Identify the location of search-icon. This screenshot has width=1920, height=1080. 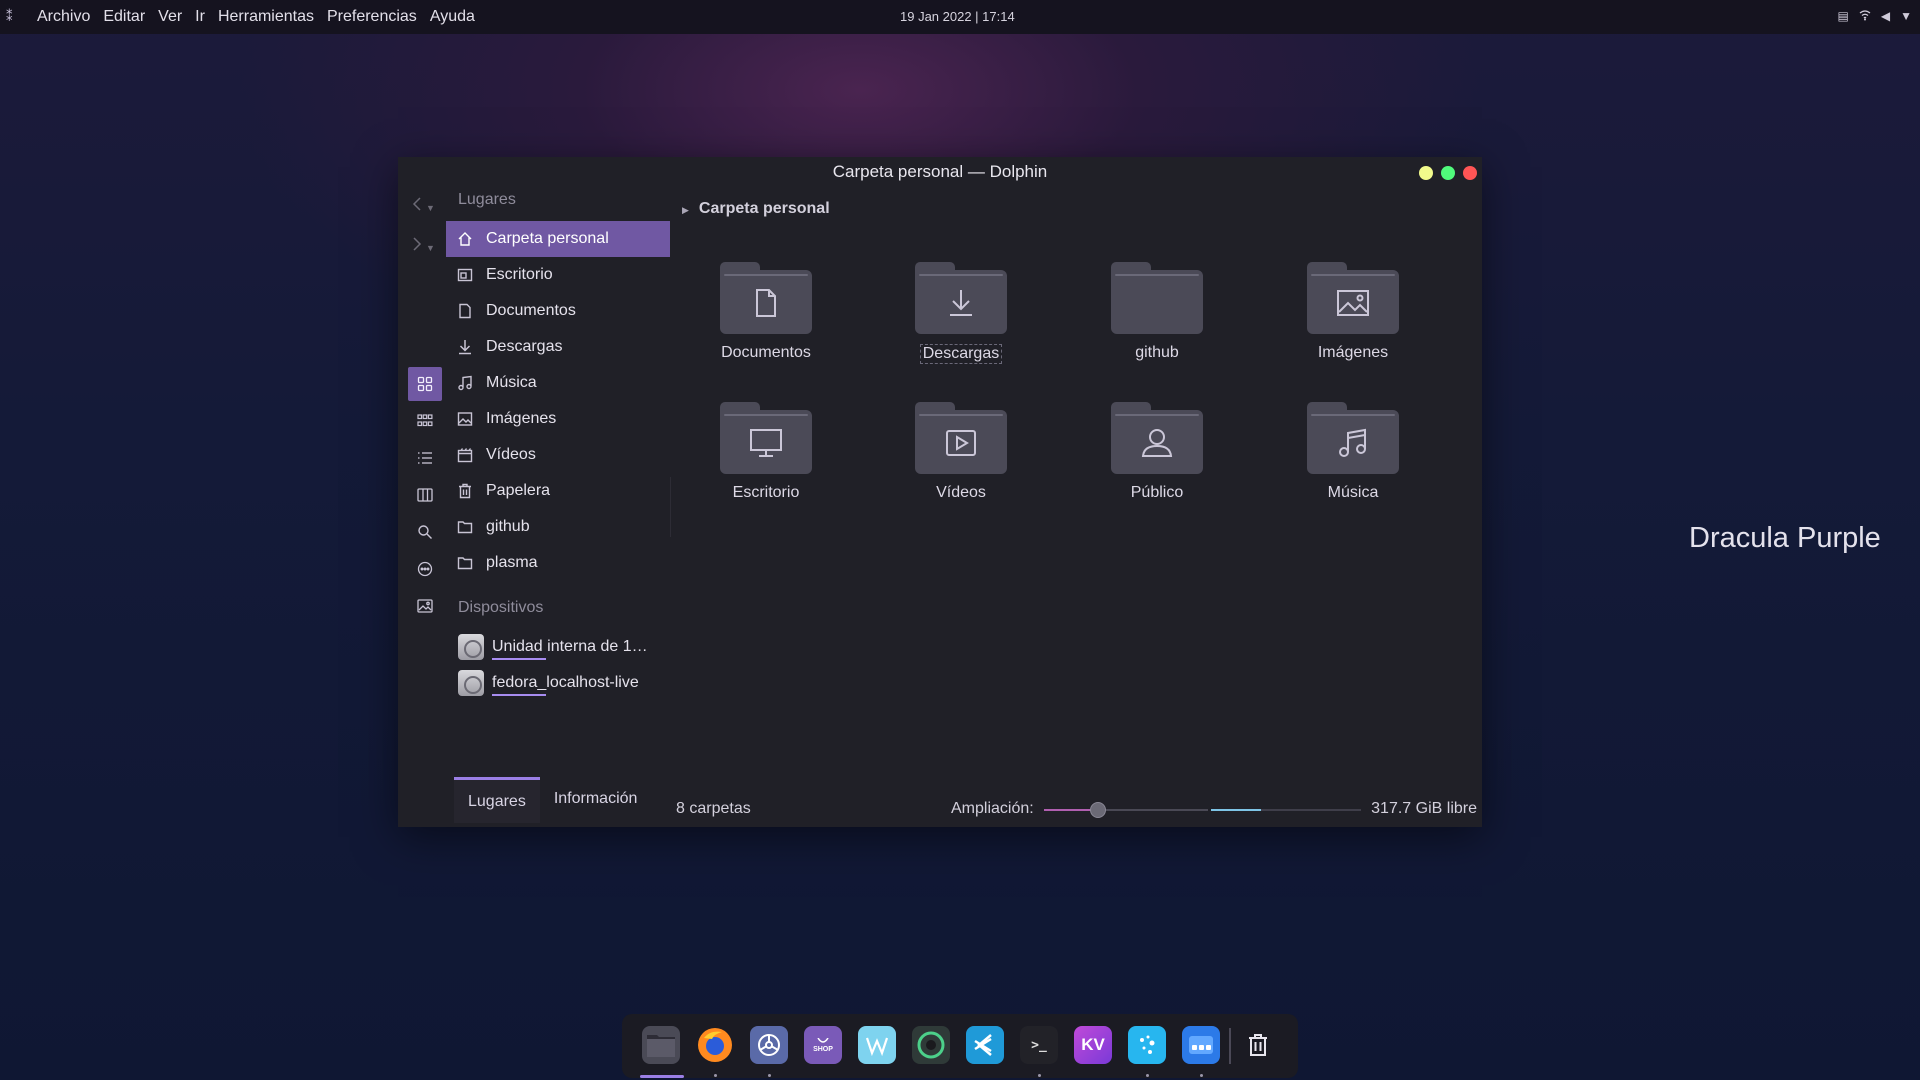
(425, 532).